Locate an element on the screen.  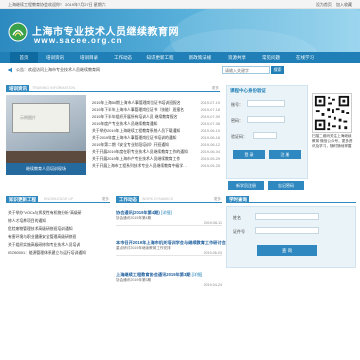
nav-item-resources: 资源共享 is located at coordinates (237, 57).